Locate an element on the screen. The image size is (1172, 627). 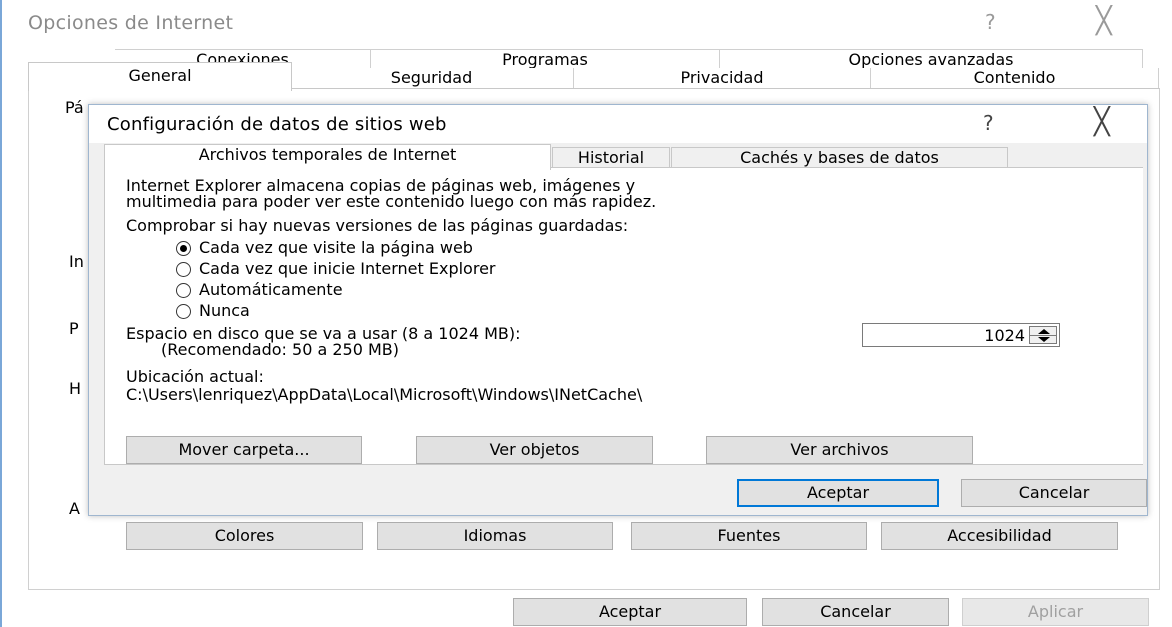
tab-general: General is located at coordinates (160, 76).